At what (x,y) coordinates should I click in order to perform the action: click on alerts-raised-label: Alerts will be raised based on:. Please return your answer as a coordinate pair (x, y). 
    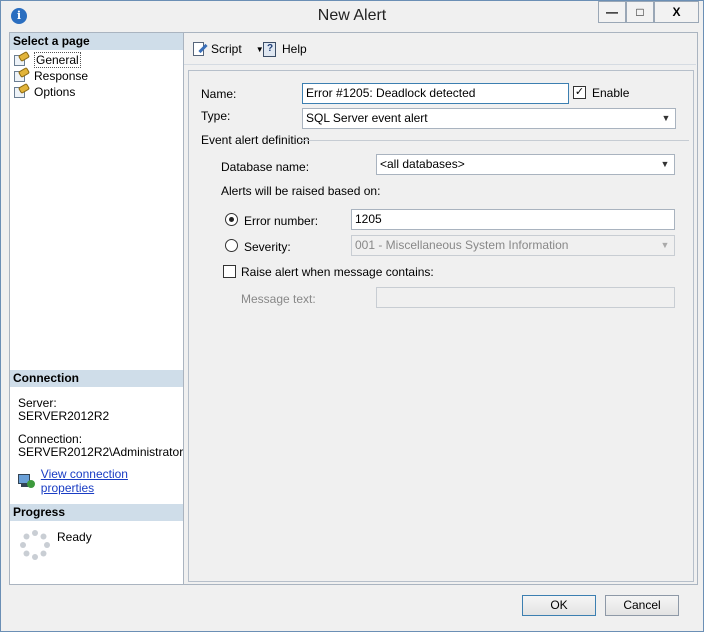
    Looking at the image, I should click on (301, 191).